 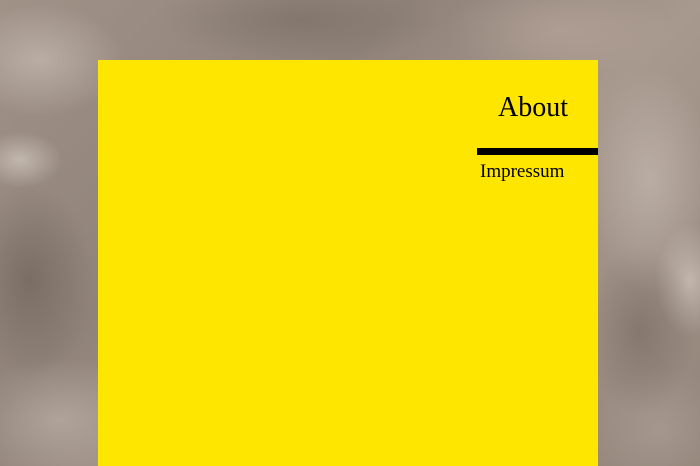 I want to click on nav-item-about: About, so click(x=533, y=108).